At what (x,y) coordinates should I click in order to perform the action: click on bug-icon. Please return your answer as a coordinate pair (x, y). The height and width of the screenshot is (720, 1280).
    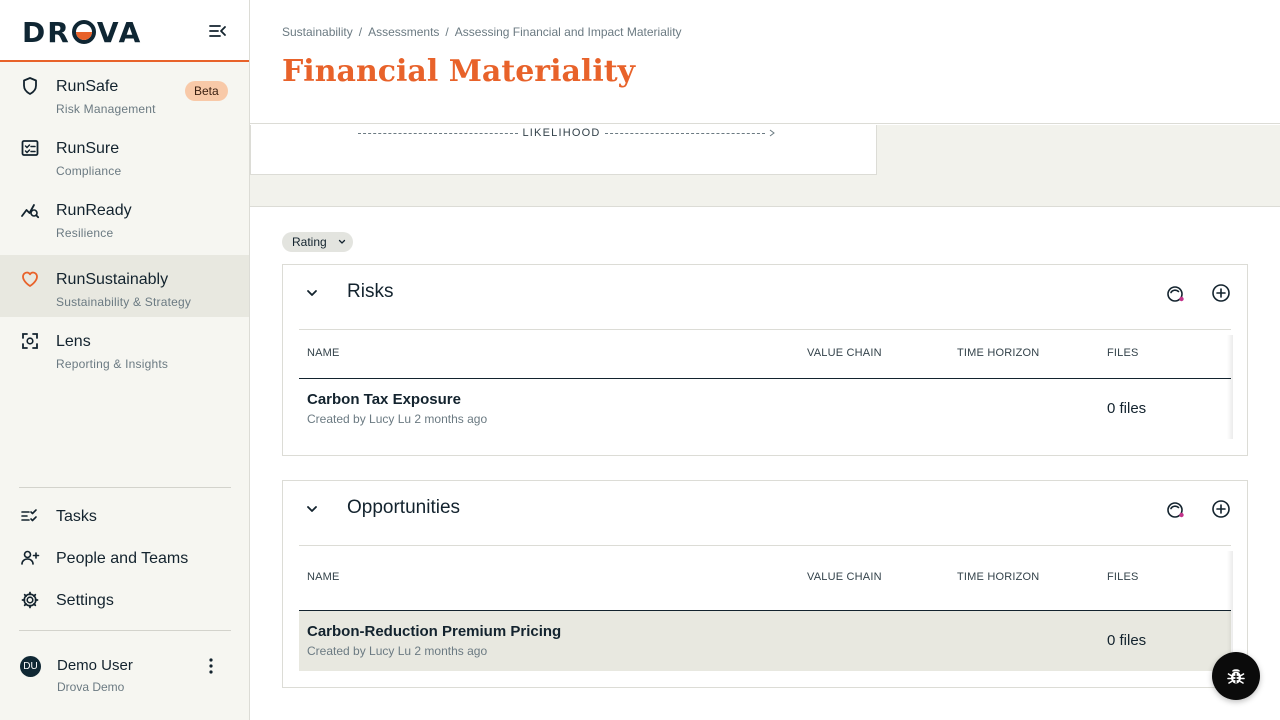
    Looking at the image, I should click on (1236, 676).